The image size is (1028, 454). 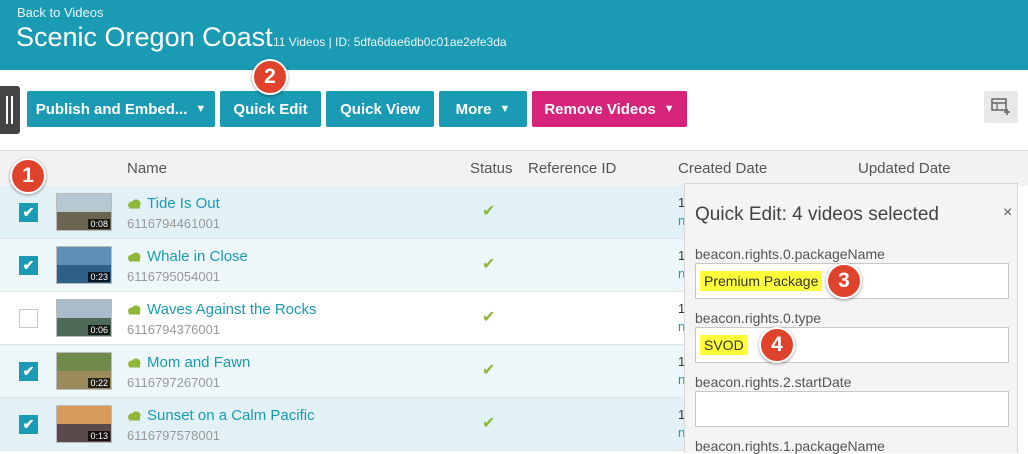 What do you see at coordinates (84, 318) in the screenshot?
I see `video-thumbnail: 0:06` at bounding box center [84, 318].